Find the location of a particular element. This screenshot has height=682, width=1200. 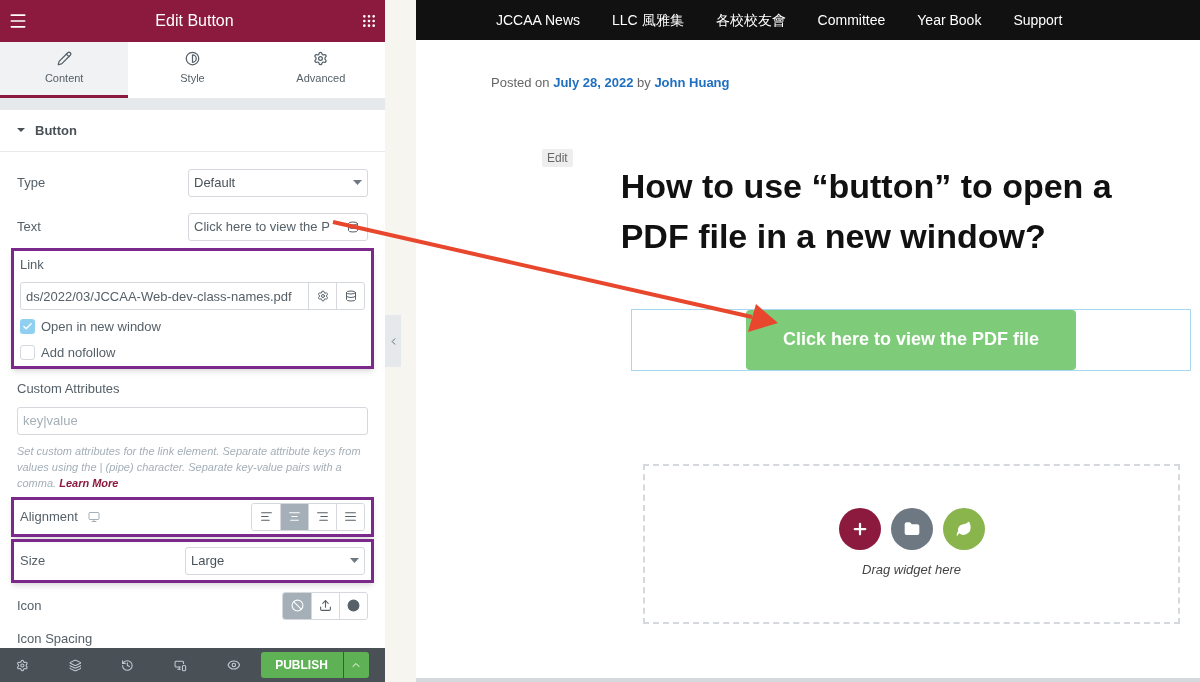

circle-icon is located at coordinates (353, 606).